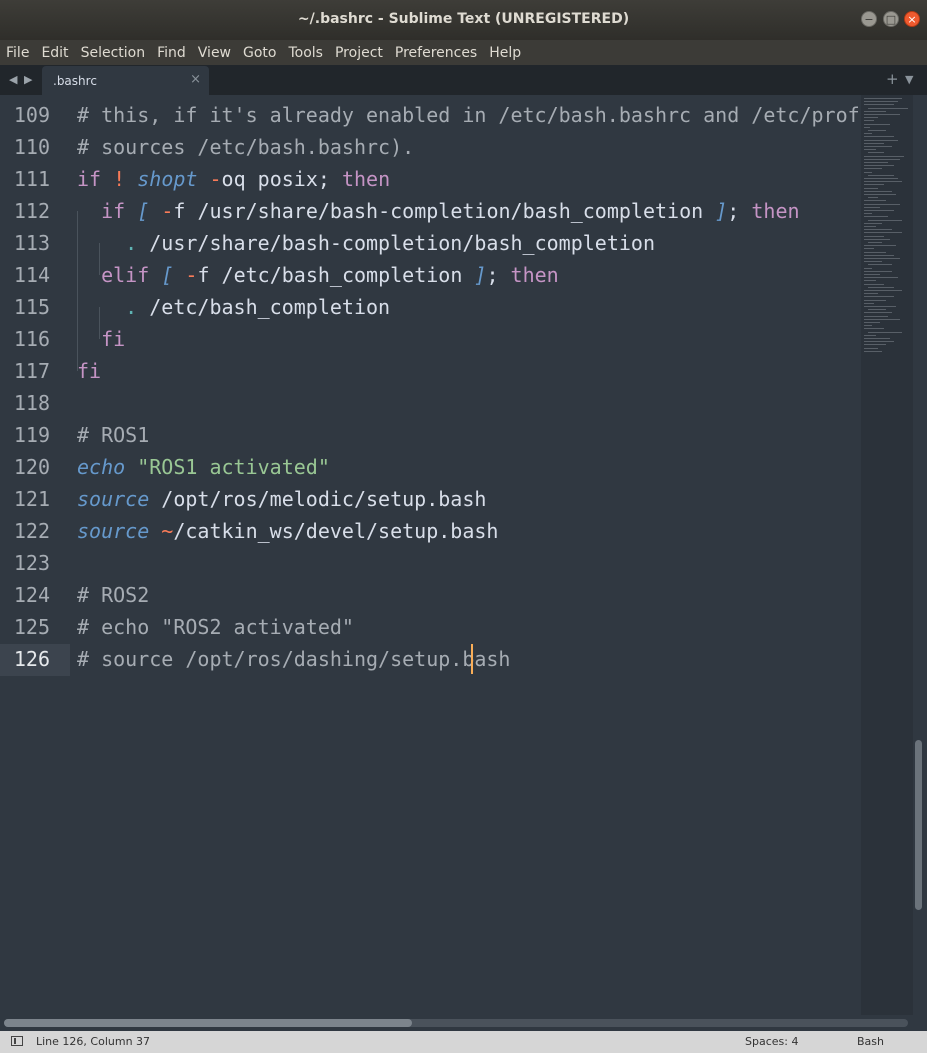  I want to click on text-caret, so click(472, 659).